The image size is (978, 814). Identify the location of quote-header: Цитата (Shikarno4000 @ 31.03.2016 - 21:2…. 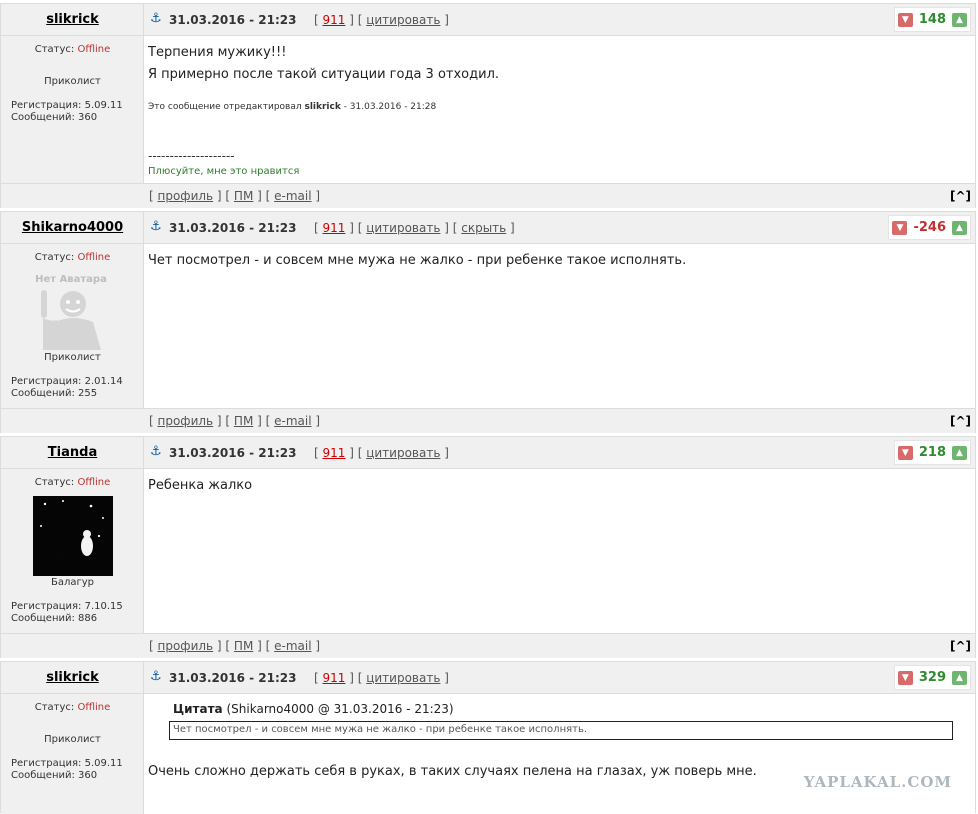
(313, 709).